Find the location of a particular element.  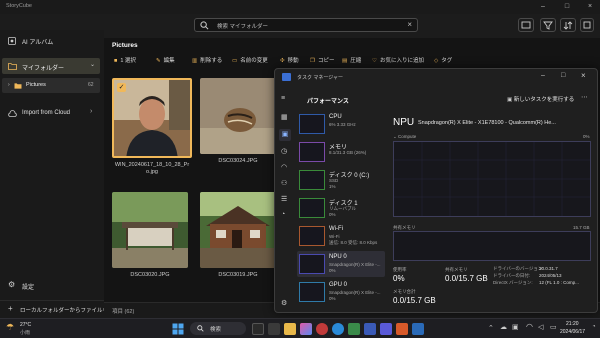

tm-close-button: × is located at coordinates (583, 75).